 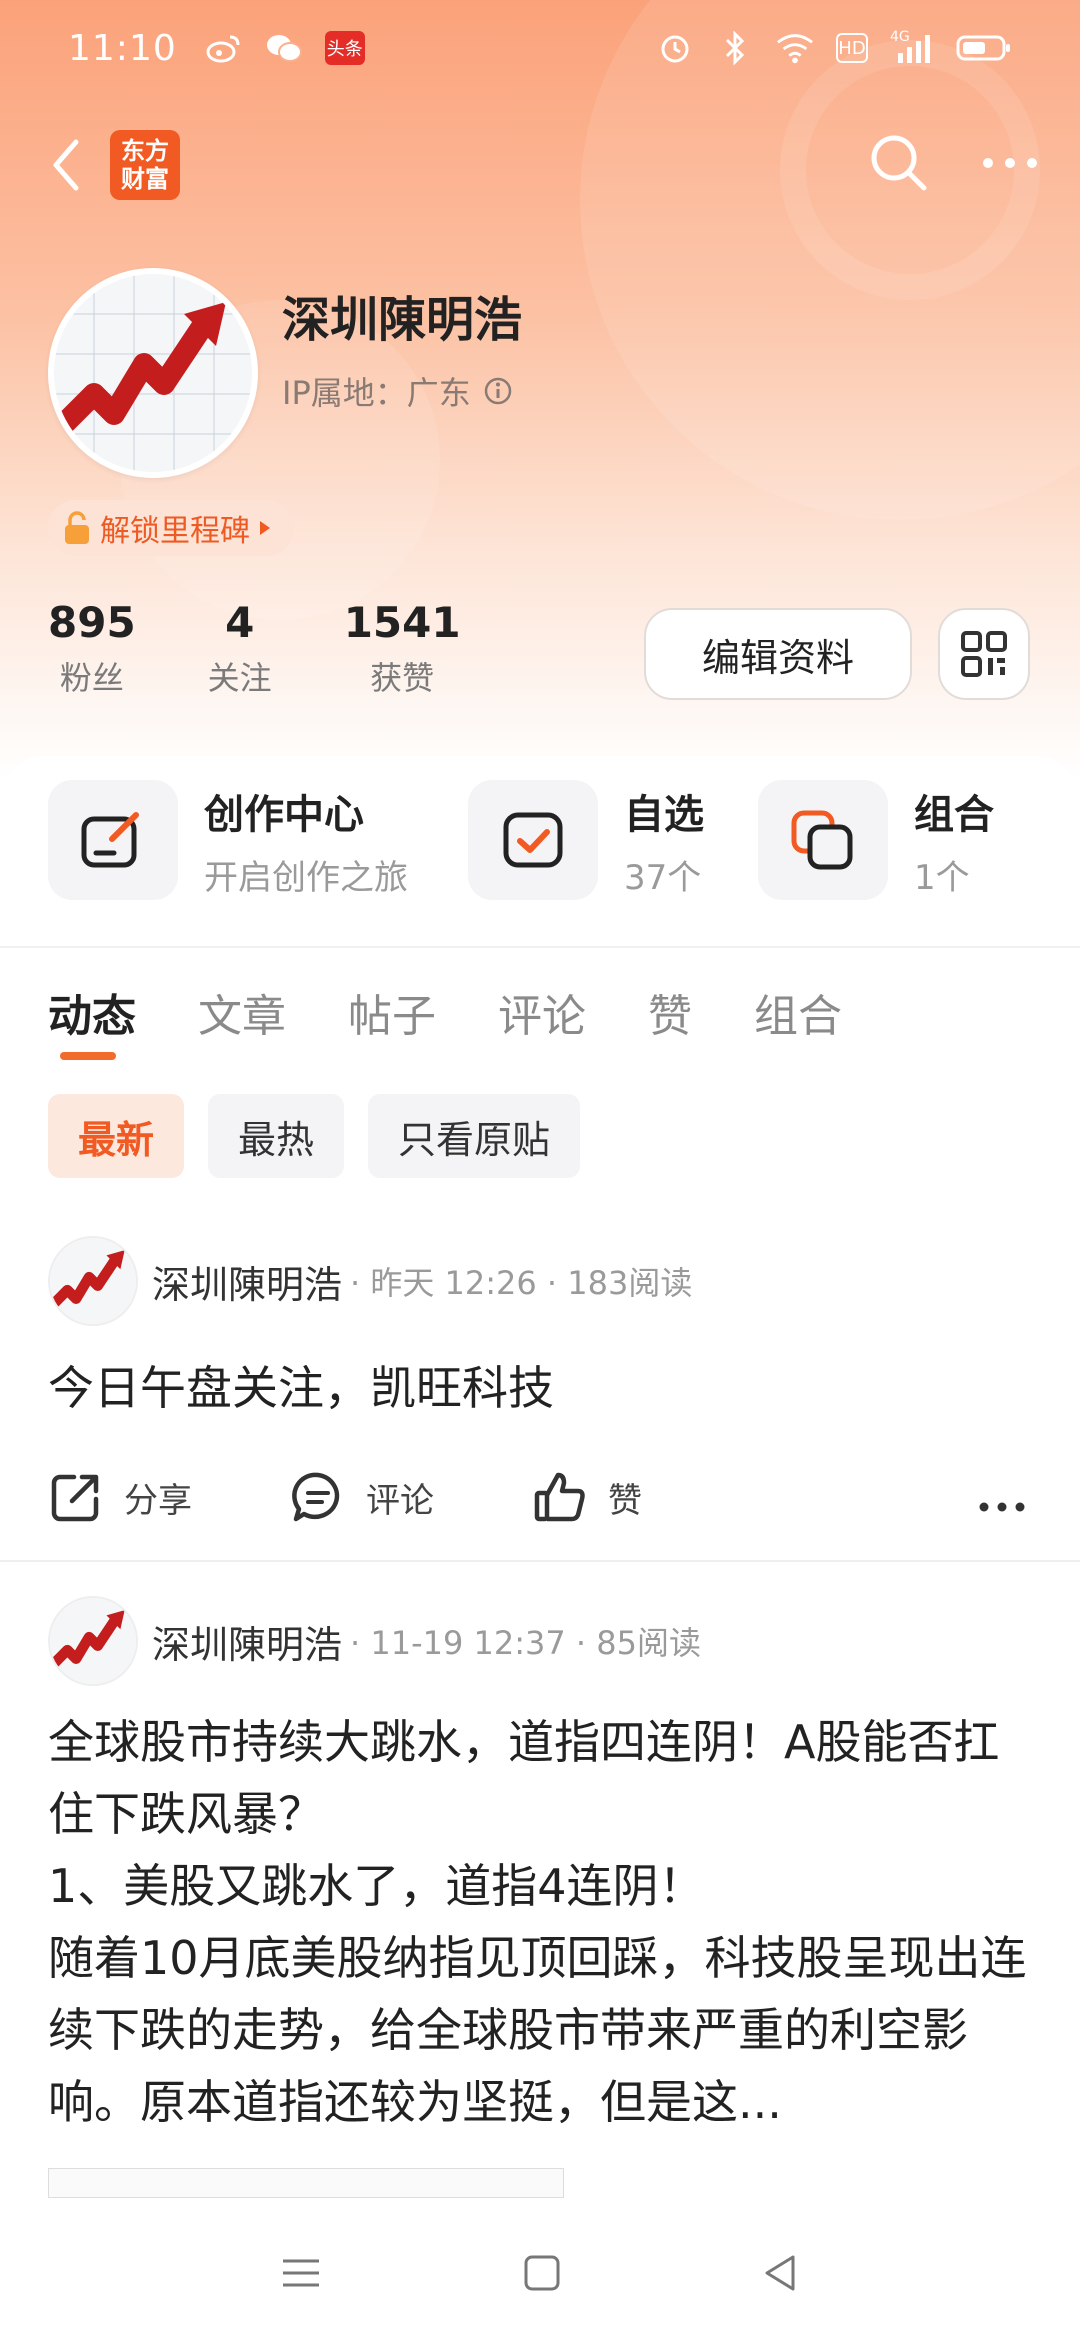 What do you see at coordinates (122, 48) in the screenshot?
I see `status-time: 11:10` at bounding box center [122, 48].